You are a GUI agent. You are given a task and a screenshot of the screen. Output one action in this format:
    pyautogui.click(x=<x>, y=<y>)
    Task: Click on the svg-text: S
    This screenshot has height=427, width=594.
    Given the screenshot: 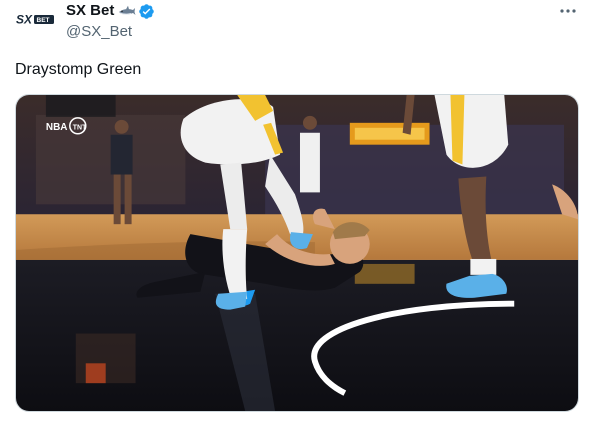 What is the action you would take?
    pyautogui.click(x=20, y=19)
    